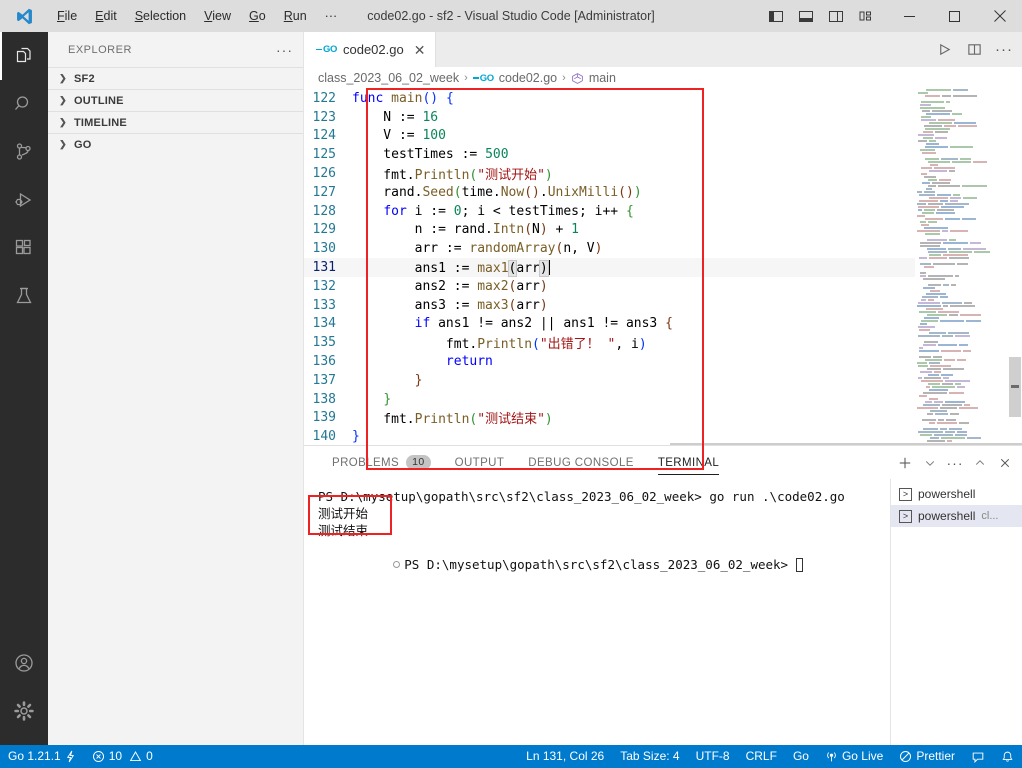 The height and width of the screenshot is (768, 1022). I want to click on activity-extensions, so click(24, 248).